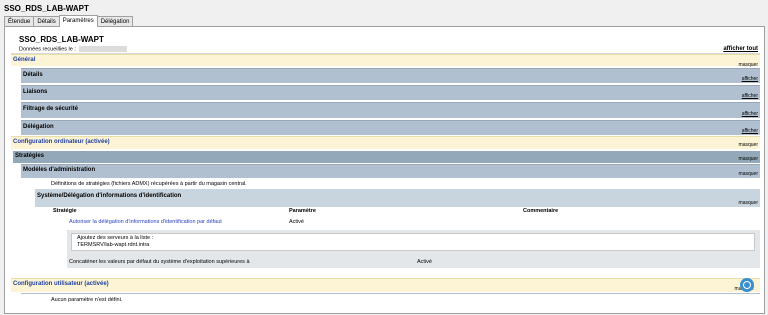  I want to click on section-user-label: Configuration utilisateur (activée), so click(61, 284).